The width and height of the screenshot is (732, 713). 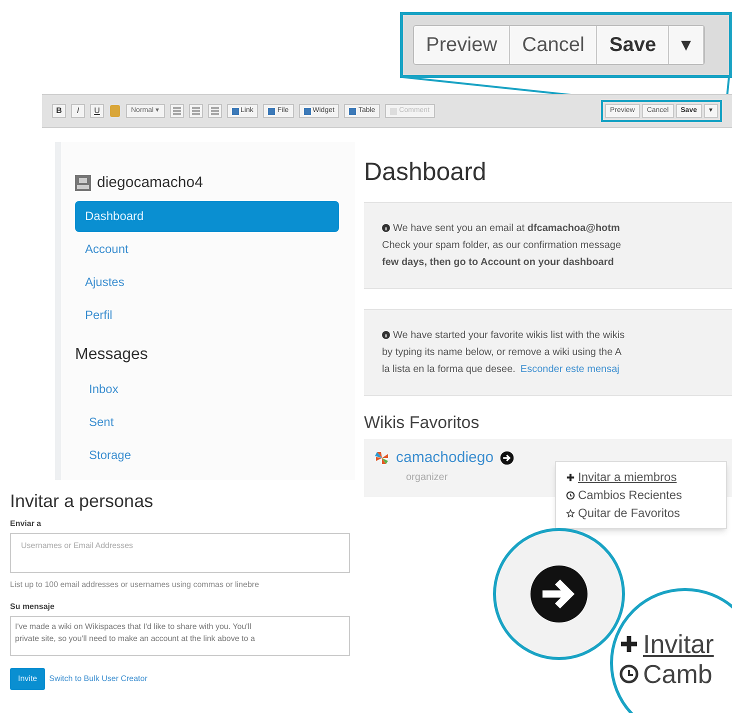 I want to click on alert-text: la lista en la forma que desee., so click(x=449, y=369).